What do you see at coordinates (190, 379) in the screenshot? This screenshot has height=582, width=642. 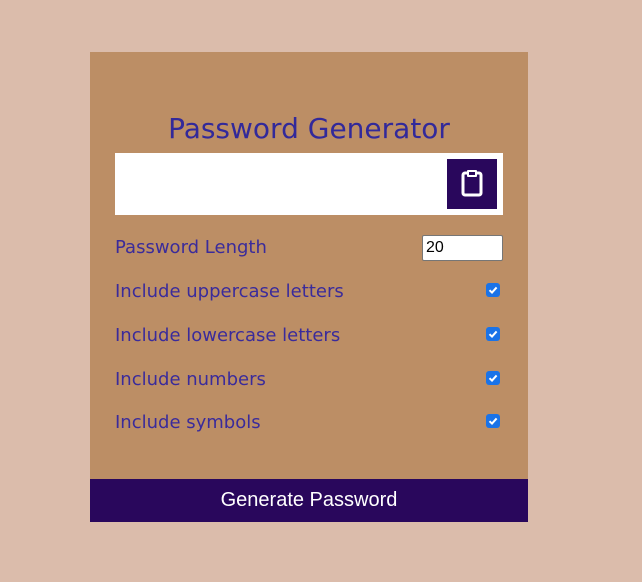 I see `numbers-label: Include numbers` at bounding box center [190, 379].